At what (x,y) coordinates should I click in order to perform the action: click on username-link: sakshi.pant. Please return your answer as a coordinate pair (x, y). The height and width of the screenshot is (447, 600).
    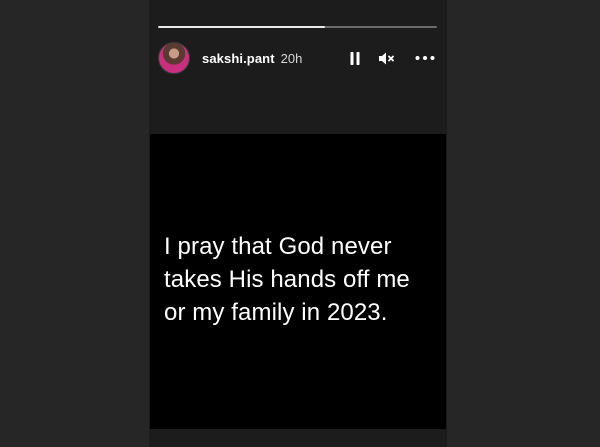
    Looking at the image, I should click on (238, 58).